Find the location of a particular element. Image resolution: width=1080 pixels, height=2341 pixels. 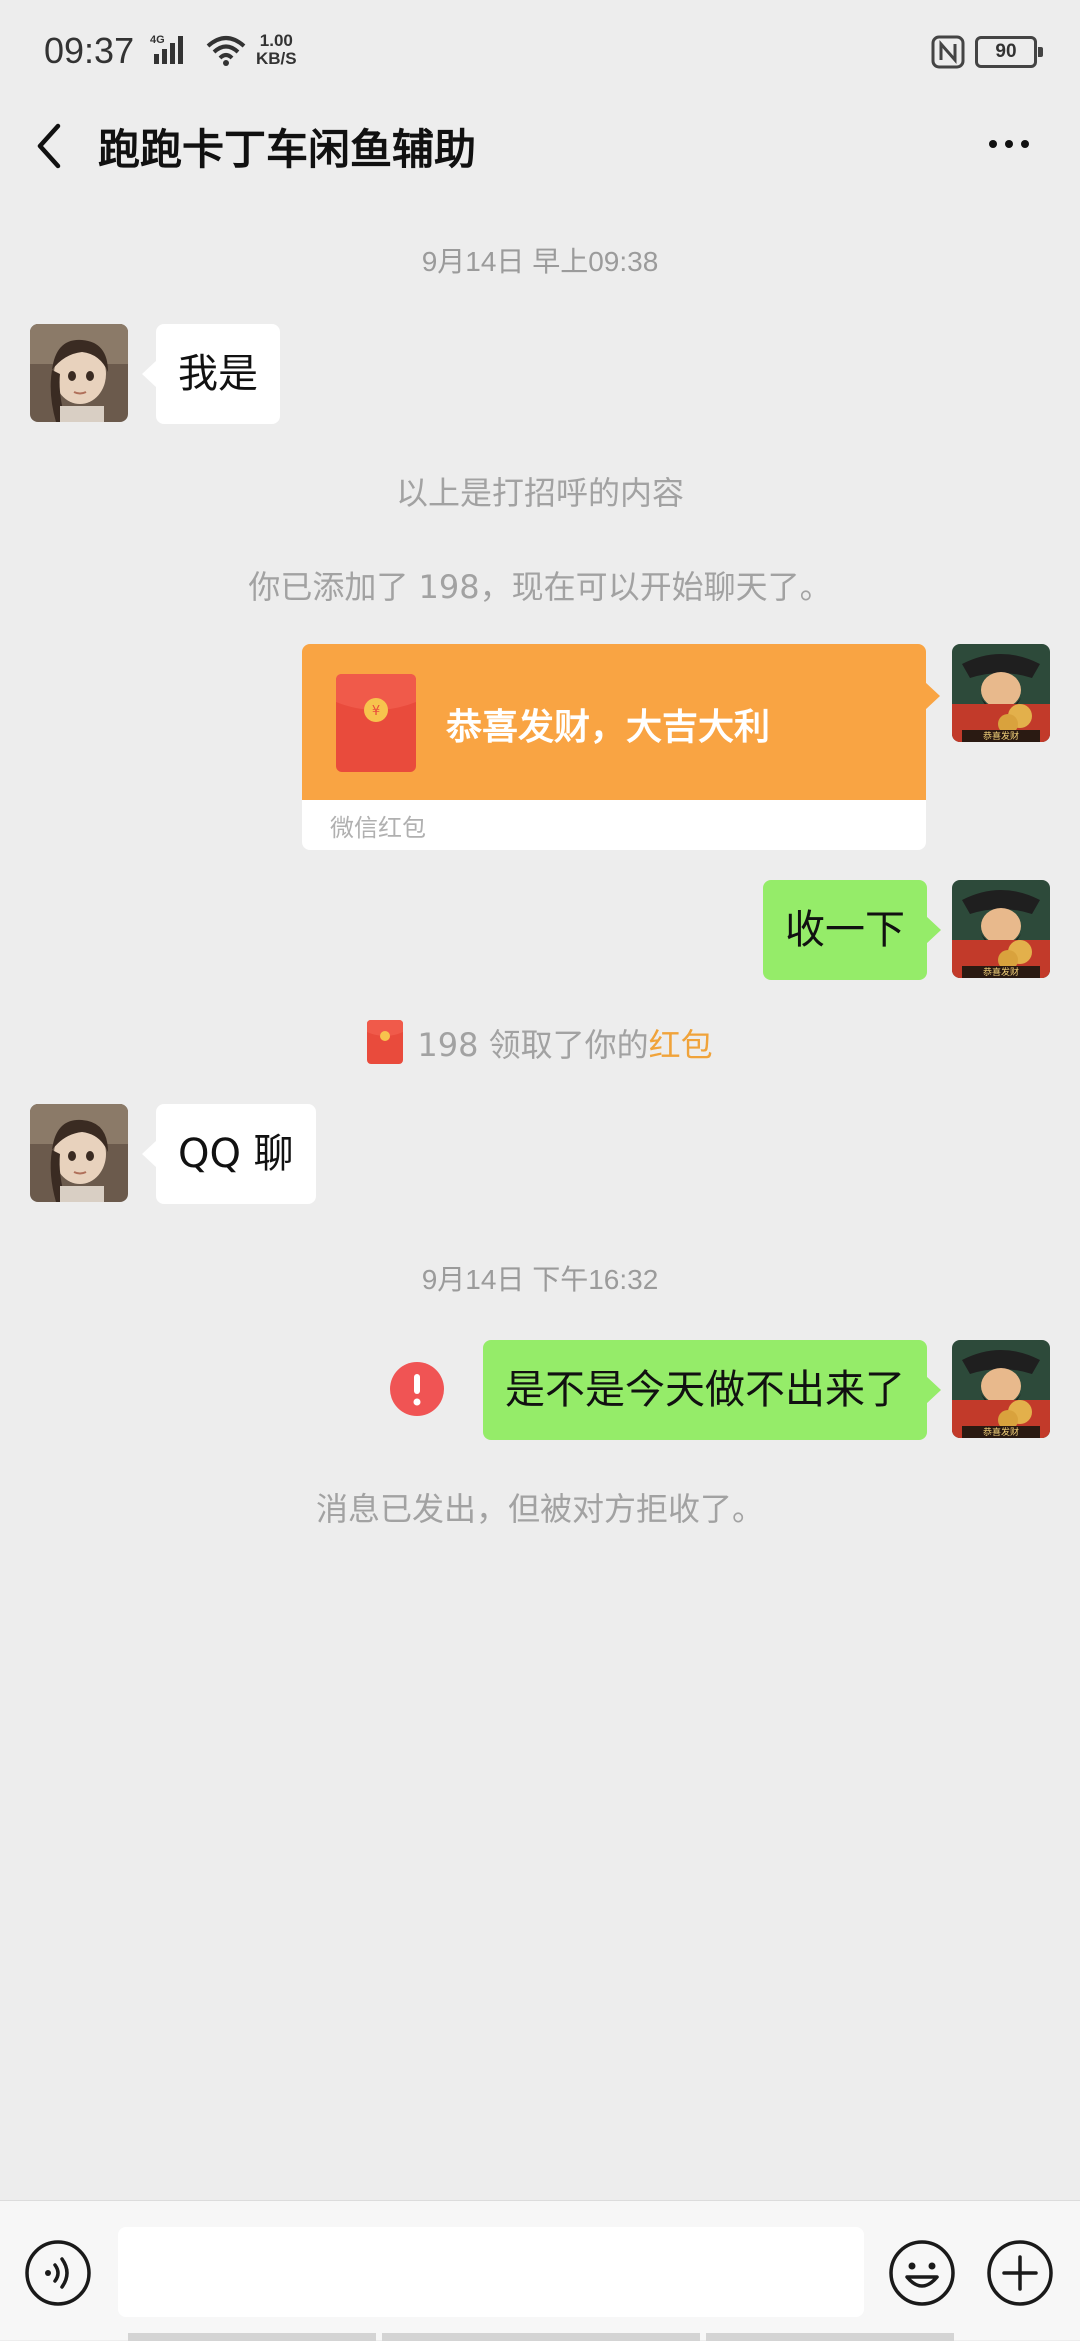

red-packet-label: 微信红包 is located at coordinates (378, 828).